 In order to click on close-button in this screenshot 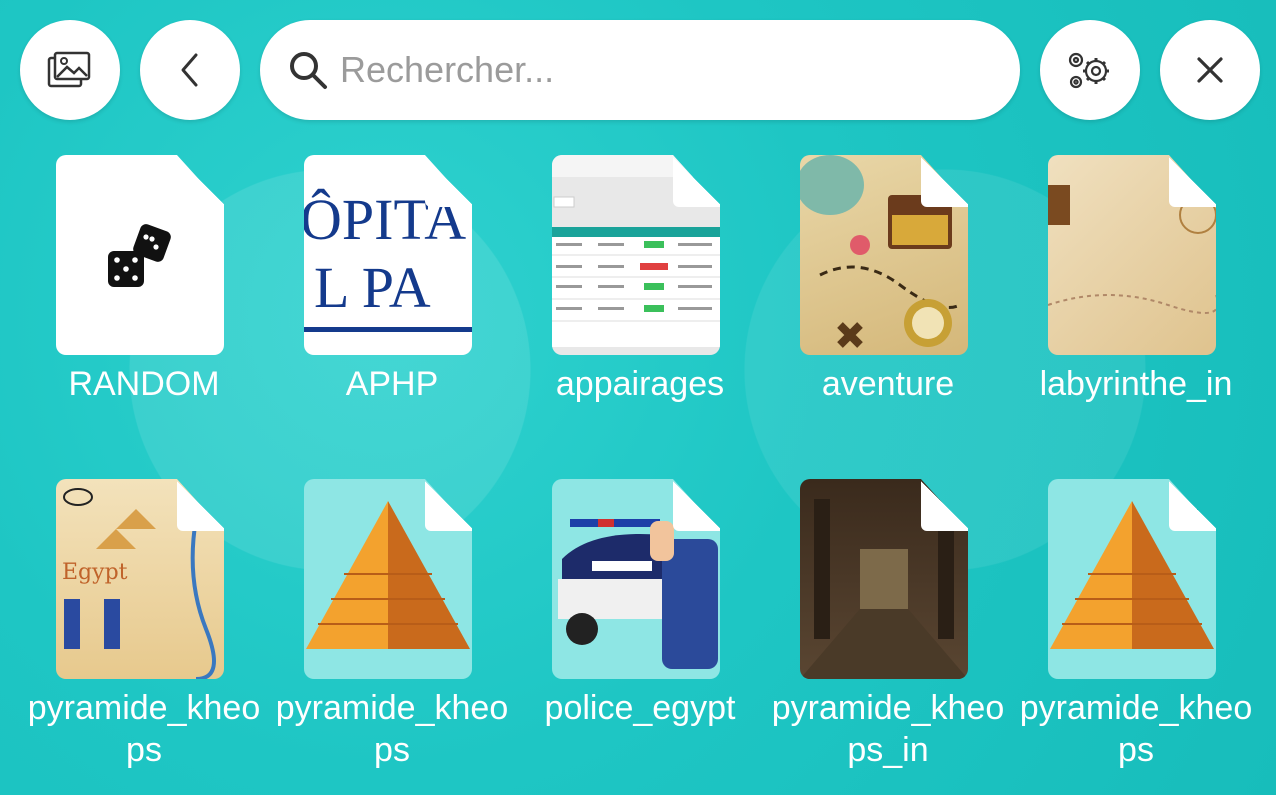, I will do `click(1210, 70)`.